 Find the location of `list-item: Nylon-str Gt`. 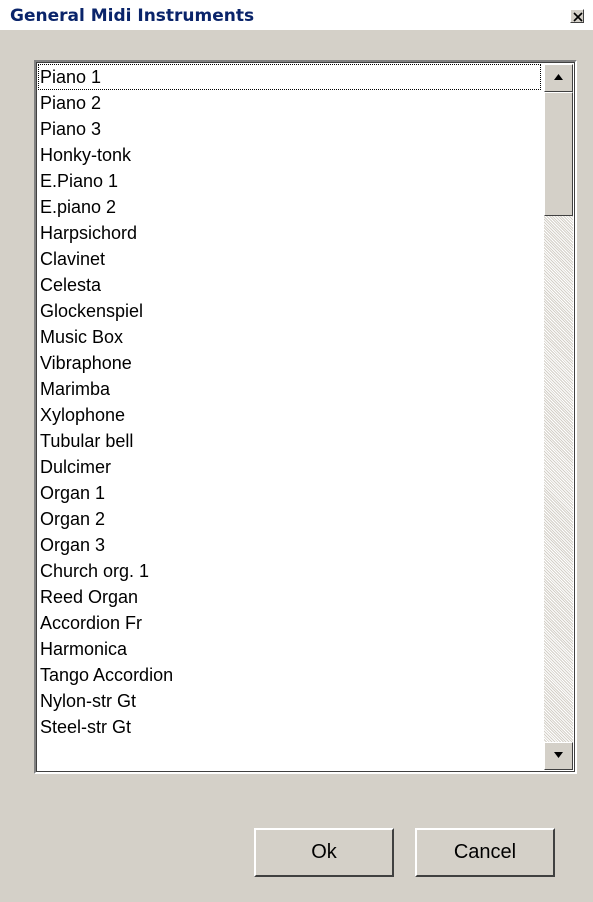

list-item: Nylon-str Gt is located at coordinates (291, 701).